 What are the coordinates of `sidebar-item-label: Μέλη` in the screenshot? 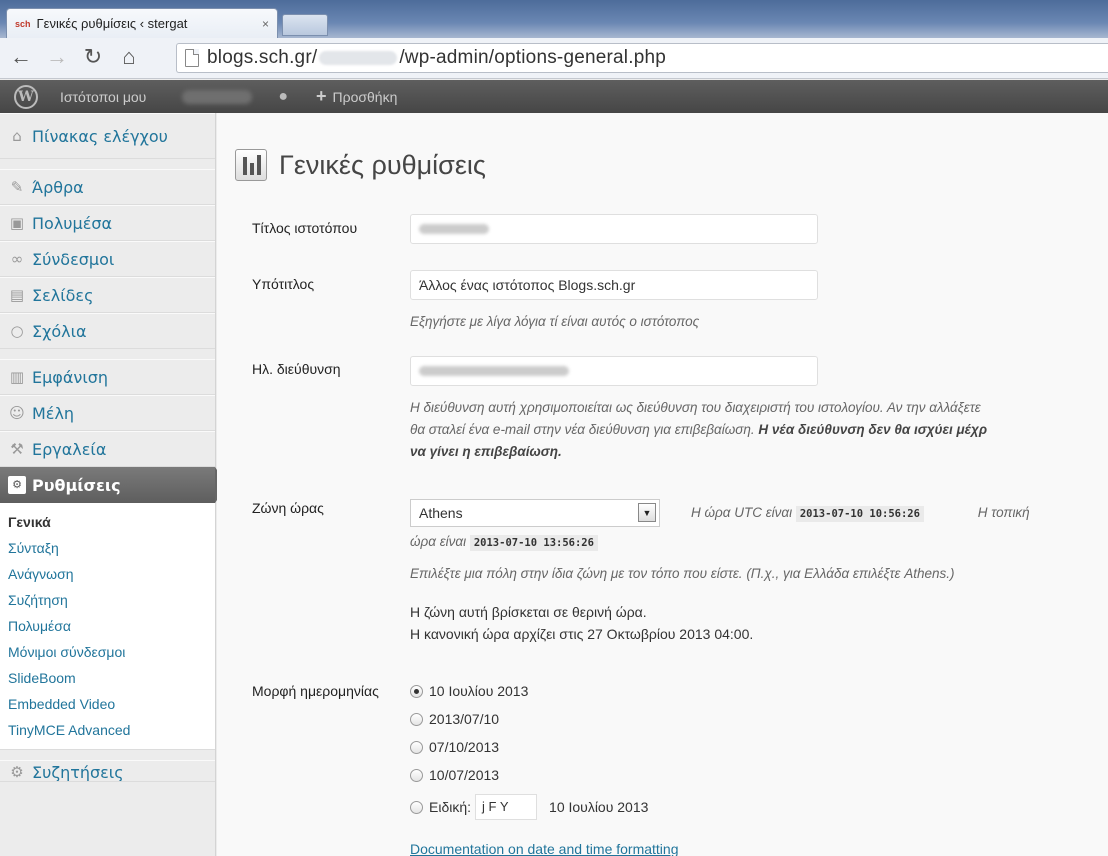 It's located at (53, 413).